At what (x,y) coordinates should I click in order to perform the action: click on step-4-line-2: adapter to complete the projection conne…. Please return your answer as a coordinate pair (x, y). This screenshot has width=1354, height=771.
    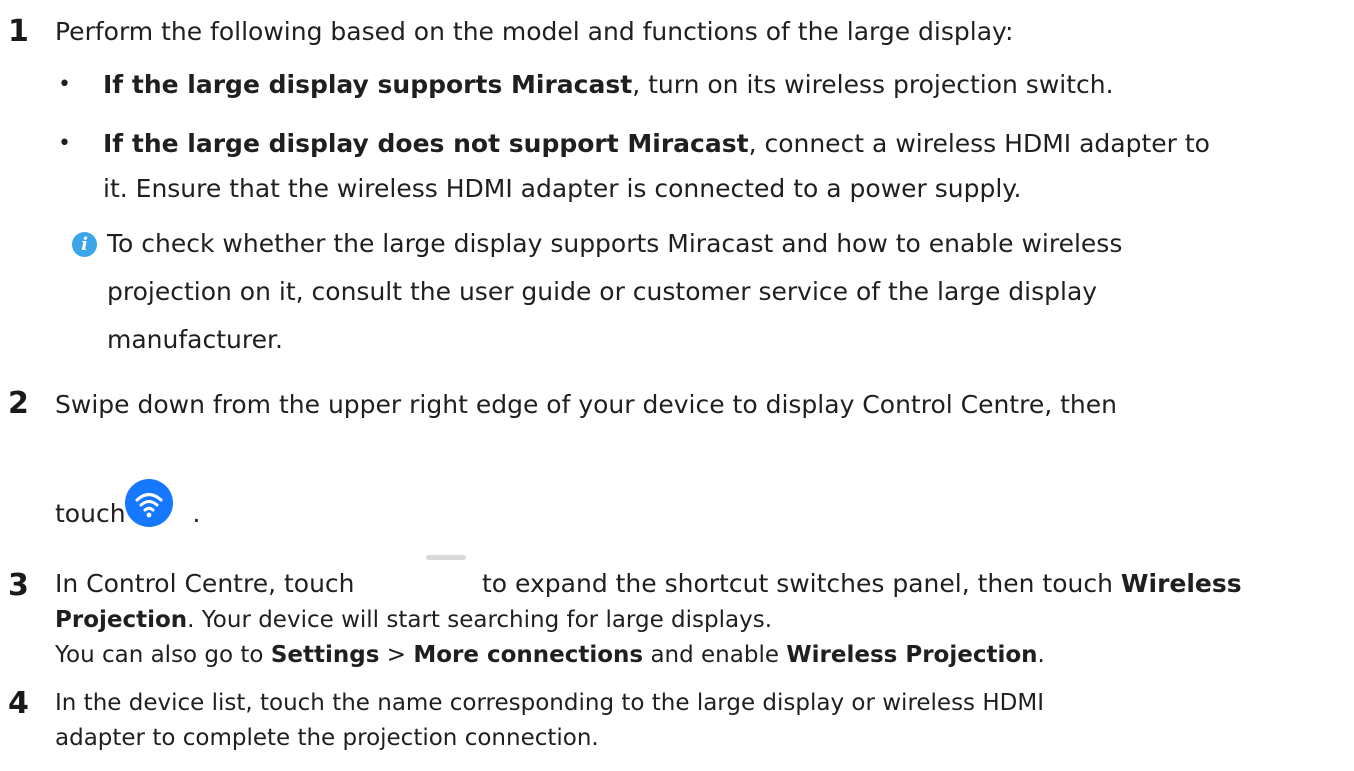
    Looking at the image, I should click on (327, 738).